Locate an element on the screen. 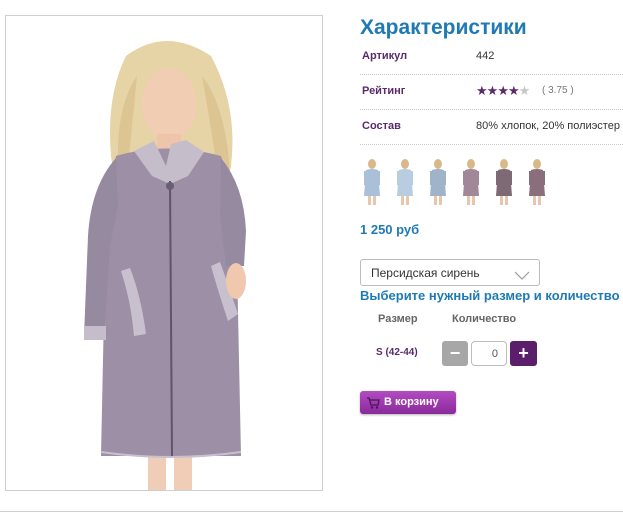  add-to-cart-label: В корзину is located at coordinates (411, 402).